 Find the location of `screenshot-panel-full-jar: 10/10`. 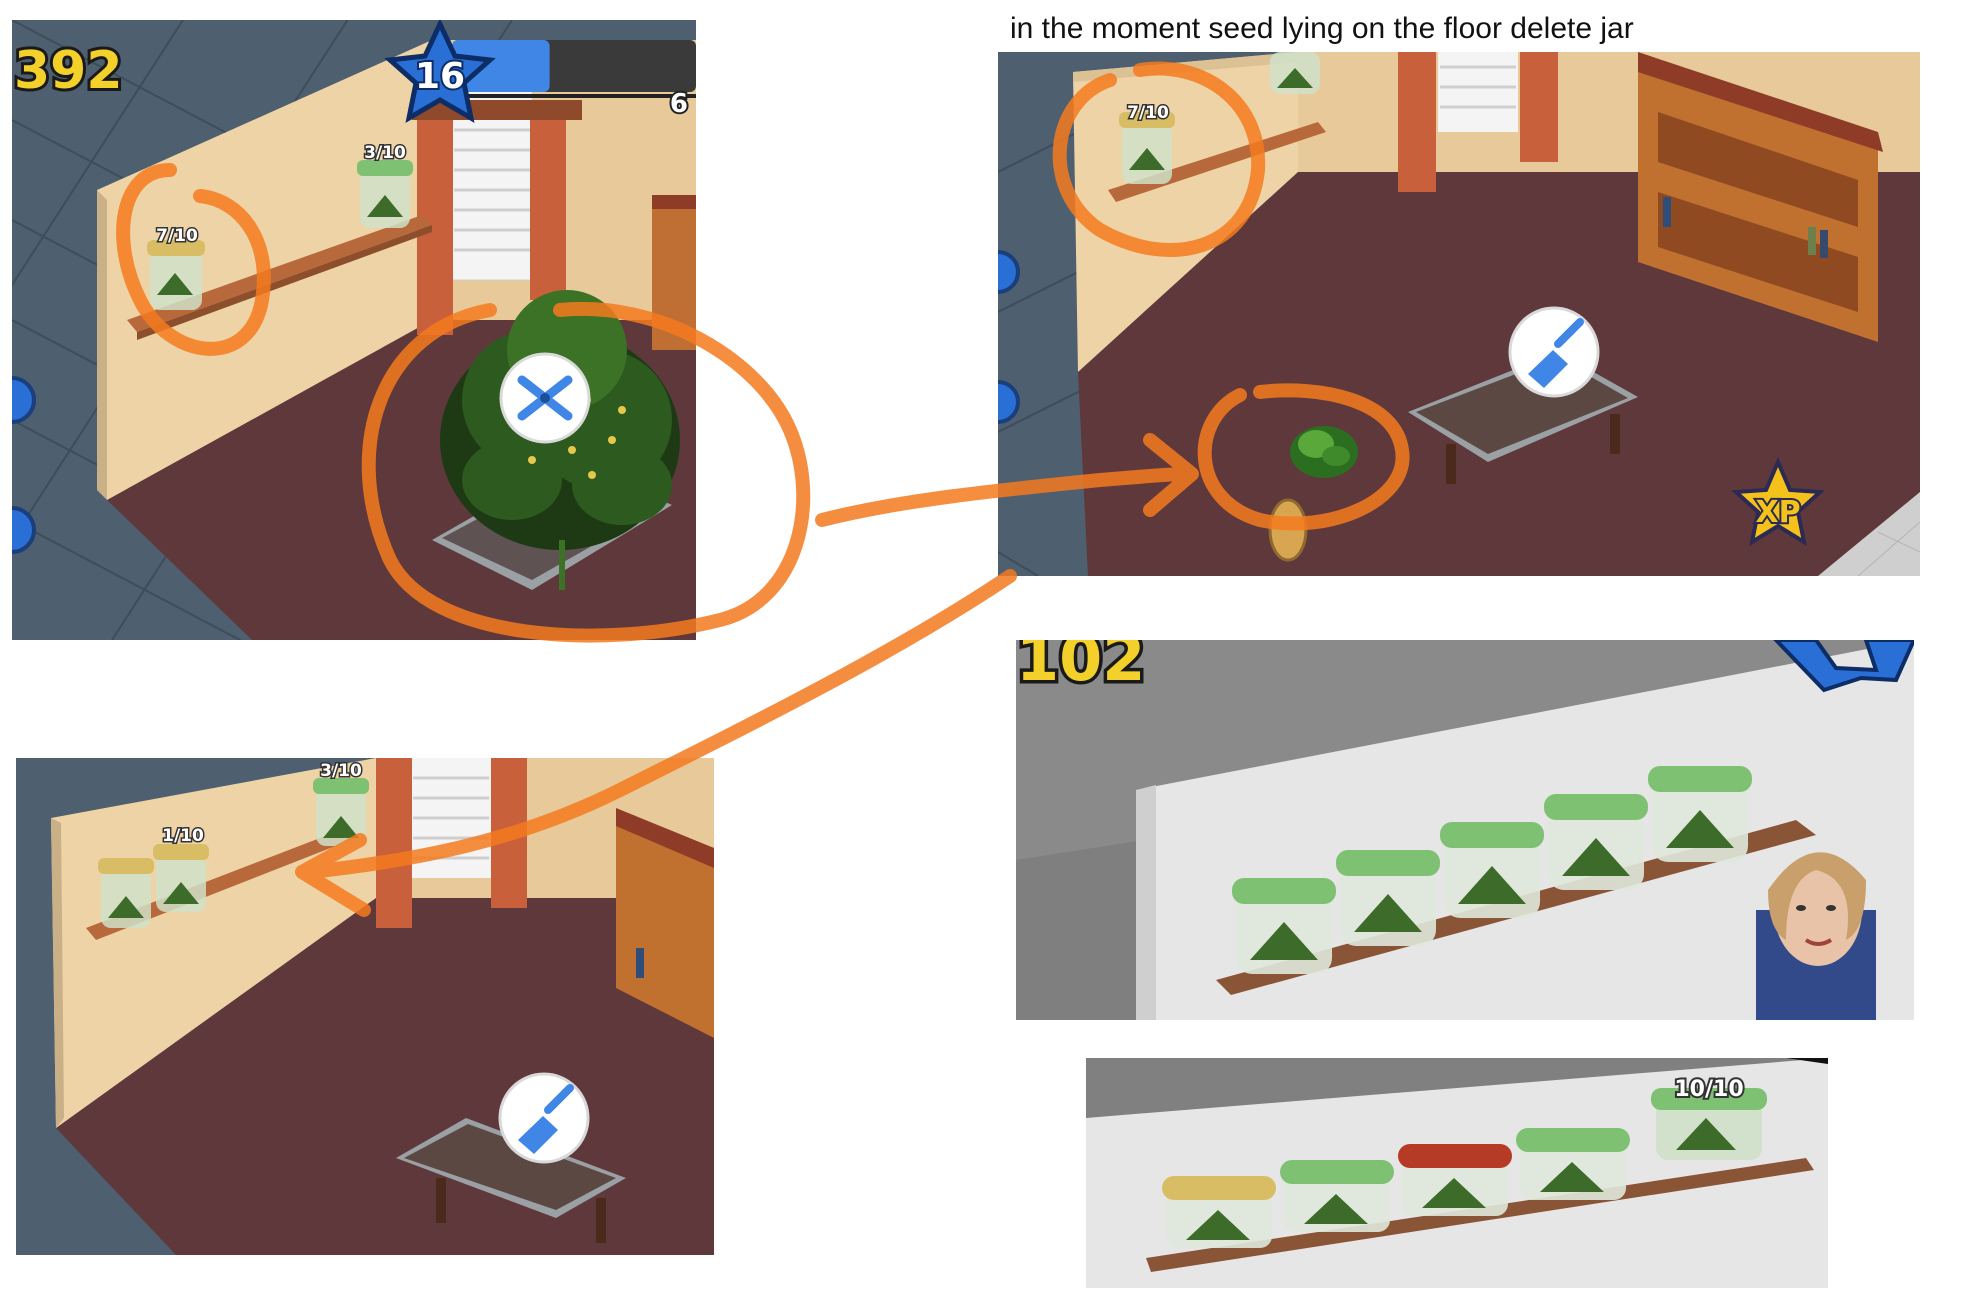

screenshot-panel-full-jar: 10/10 is located at coordinates (1457, 1173).